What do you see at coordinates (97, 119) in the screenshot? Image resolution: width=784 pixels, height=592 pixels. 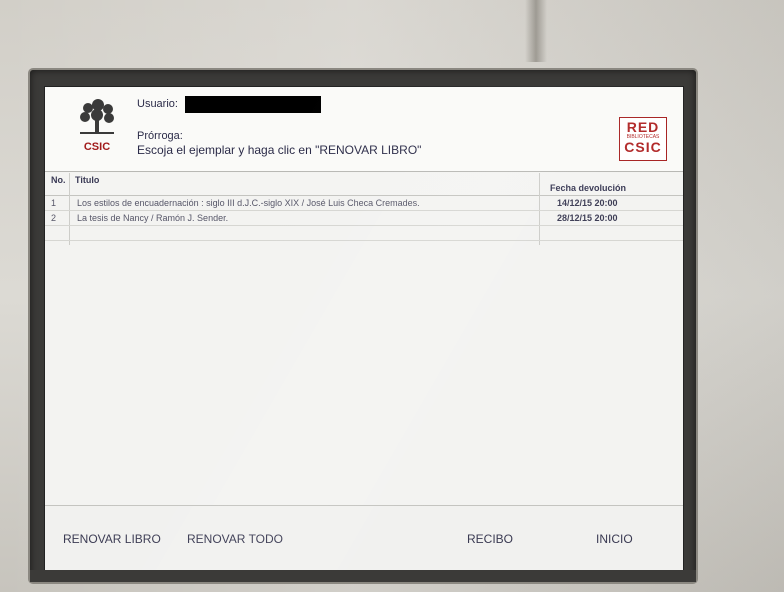 I see `tree-icon` at bounding box center [97, 119].